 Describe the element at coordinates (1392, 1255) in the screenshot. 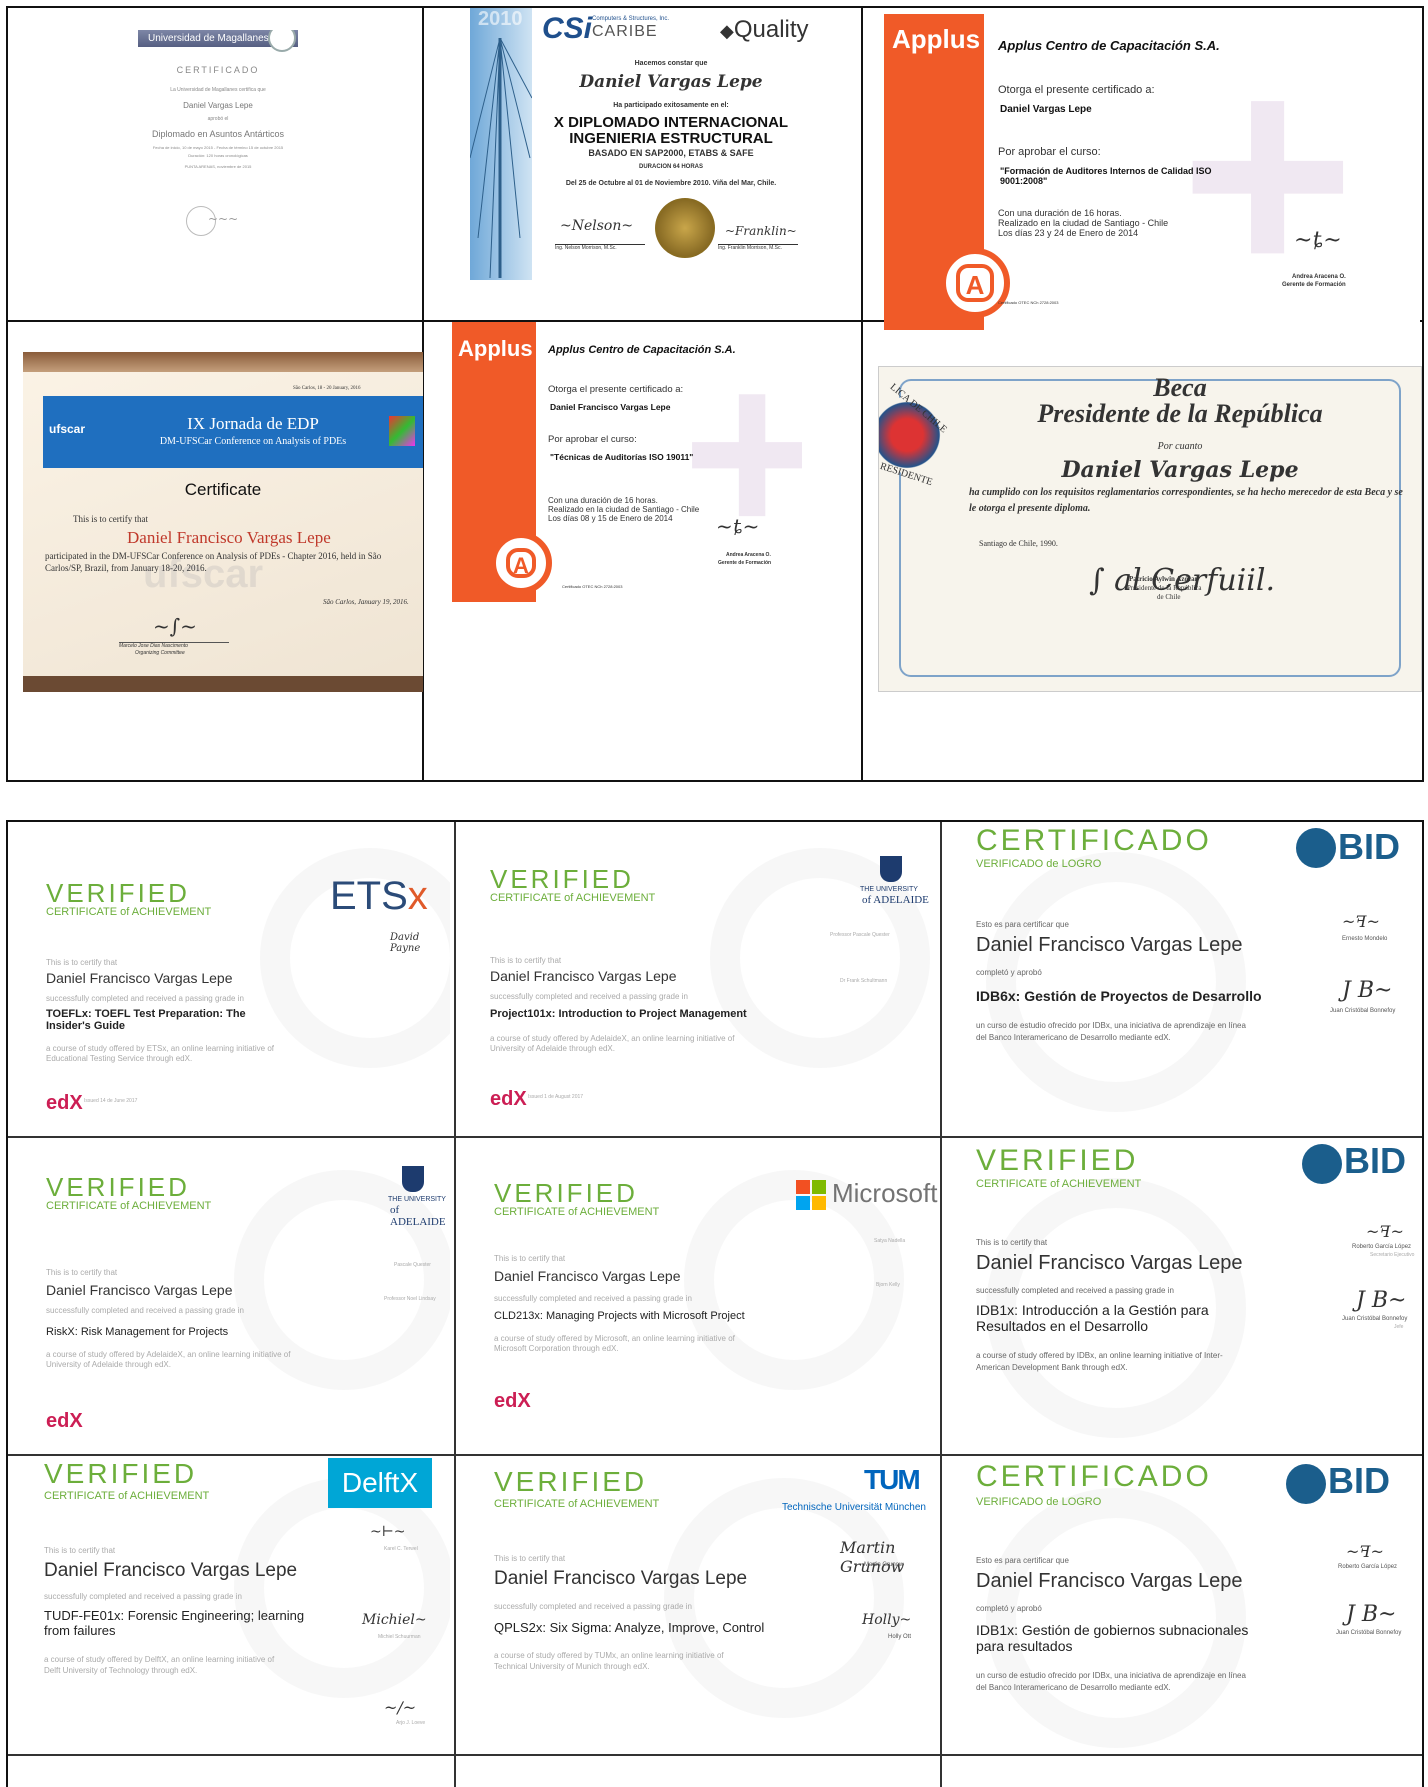

I see `signer-role: Secretario Ejecutivo` at that location.